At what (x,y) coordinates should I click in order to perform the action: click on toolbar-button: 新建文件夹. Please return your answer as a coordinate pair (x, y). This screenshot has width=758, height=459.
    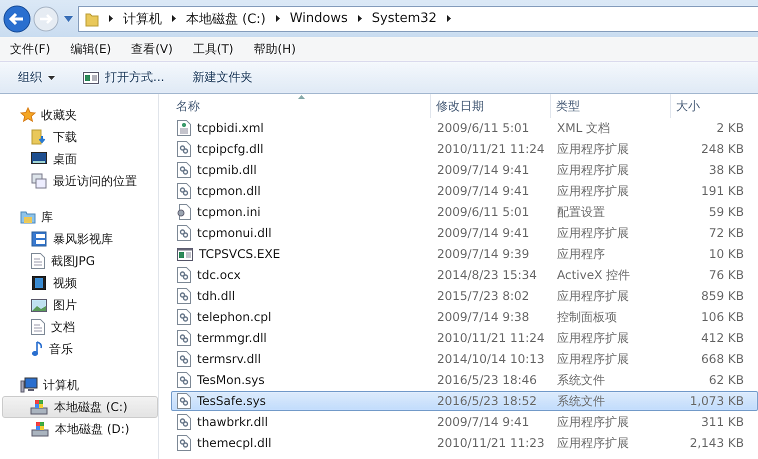
    Looking at the image, I should click on (222, 77).